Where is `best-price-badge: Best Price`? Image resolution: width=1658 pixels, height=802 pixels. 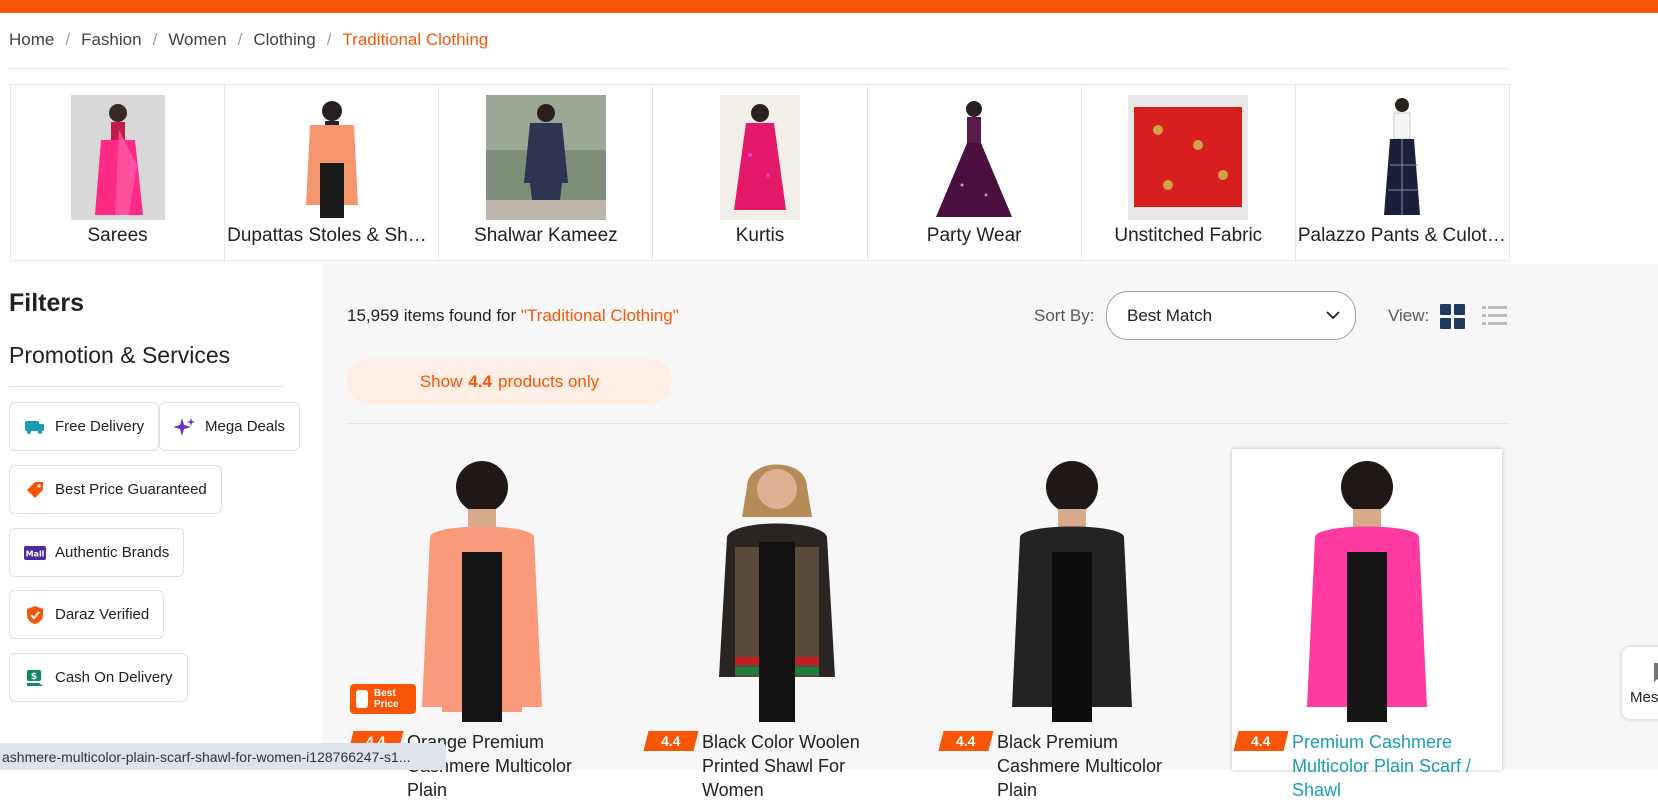 best-price-badge: Best Price is located at coordinates (383, 699).